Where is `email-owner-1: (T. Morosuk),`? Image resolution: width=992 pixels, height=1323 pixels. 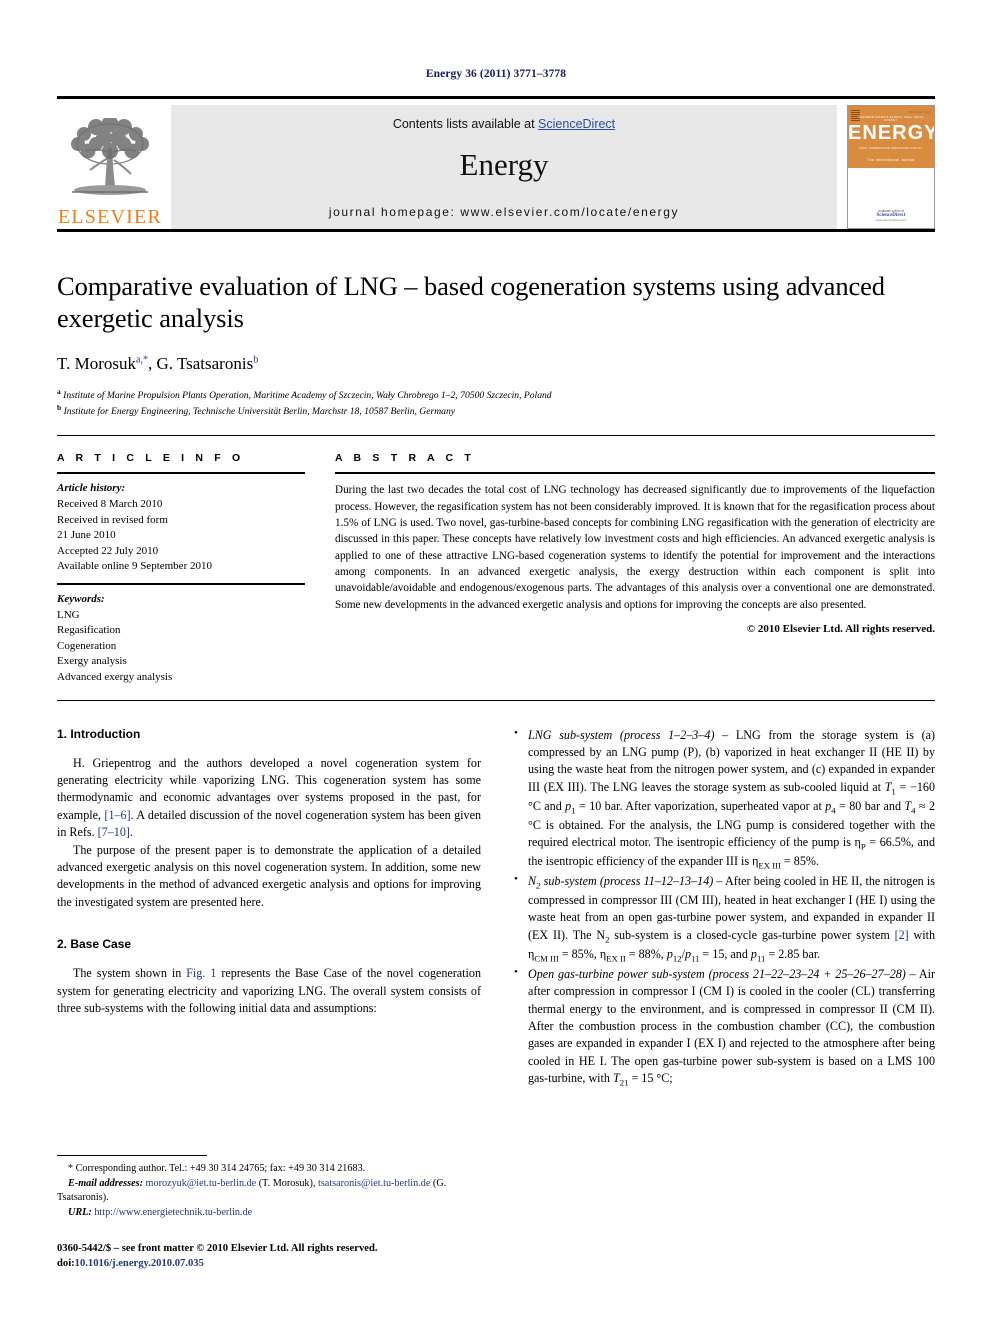 email-owner-1: (T. Morosuk), is located at coordinates (287, 1183).